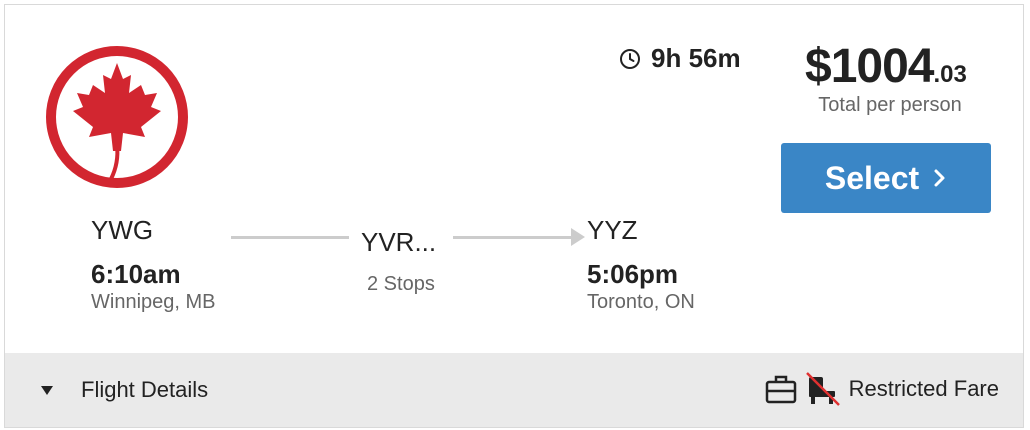 The image size is (1030, 430). I want to click on stops-count: 2 Stops, so click(401, 284).